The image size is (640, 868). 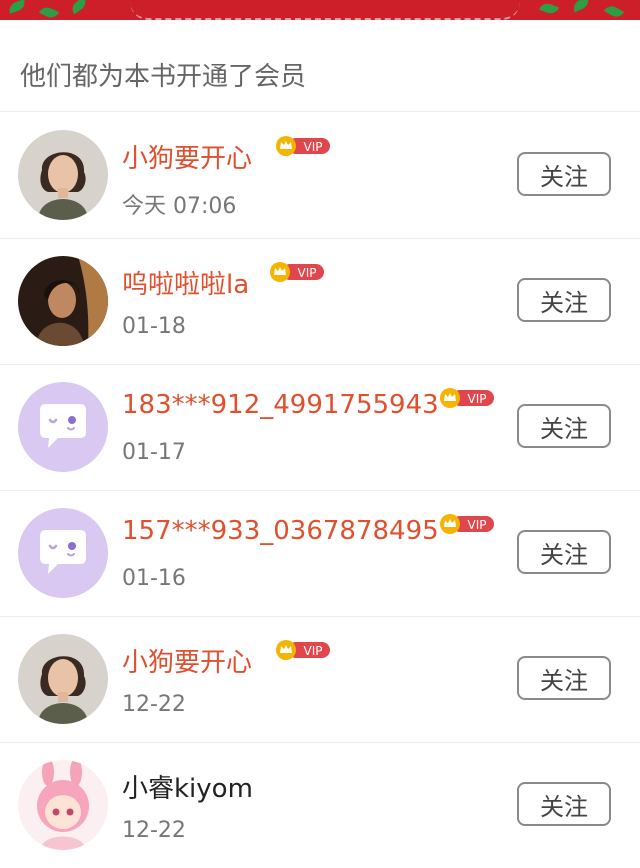 I want to click on member-name: 呜啦啦啦la, so click(x=185, y=282).